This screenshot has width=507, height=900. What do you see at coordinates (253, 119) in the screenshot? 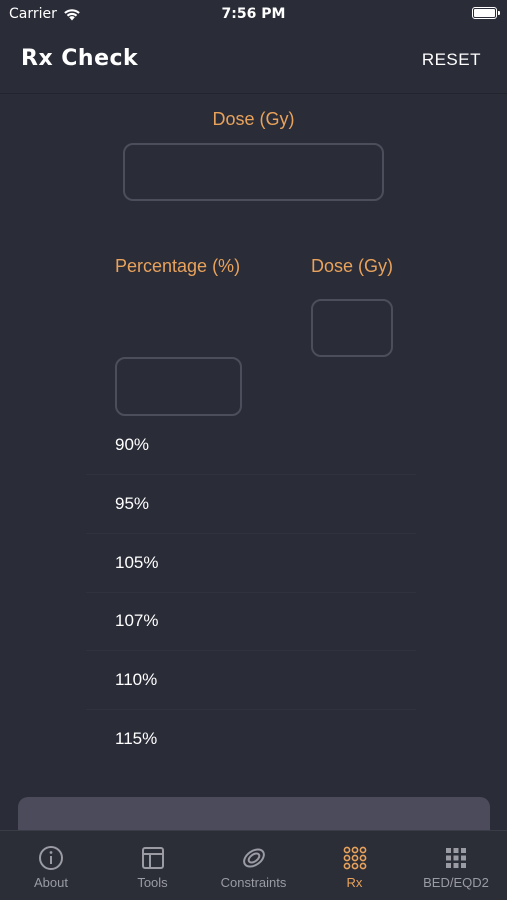
I see `dose-label: Dose (Gy)` at bounding box center [253, 119].